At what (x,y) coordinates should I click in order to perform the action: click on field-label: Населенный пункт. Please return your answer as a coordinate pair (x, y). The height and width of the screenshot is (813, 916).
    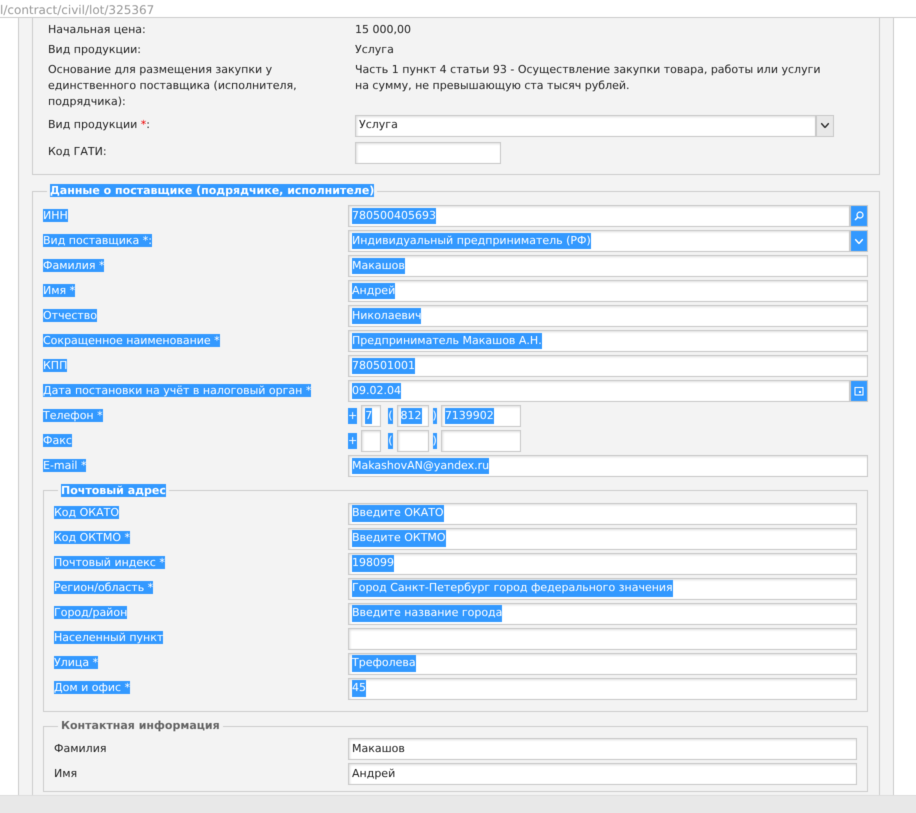
    Looking at the image, I should click on (109, 637).